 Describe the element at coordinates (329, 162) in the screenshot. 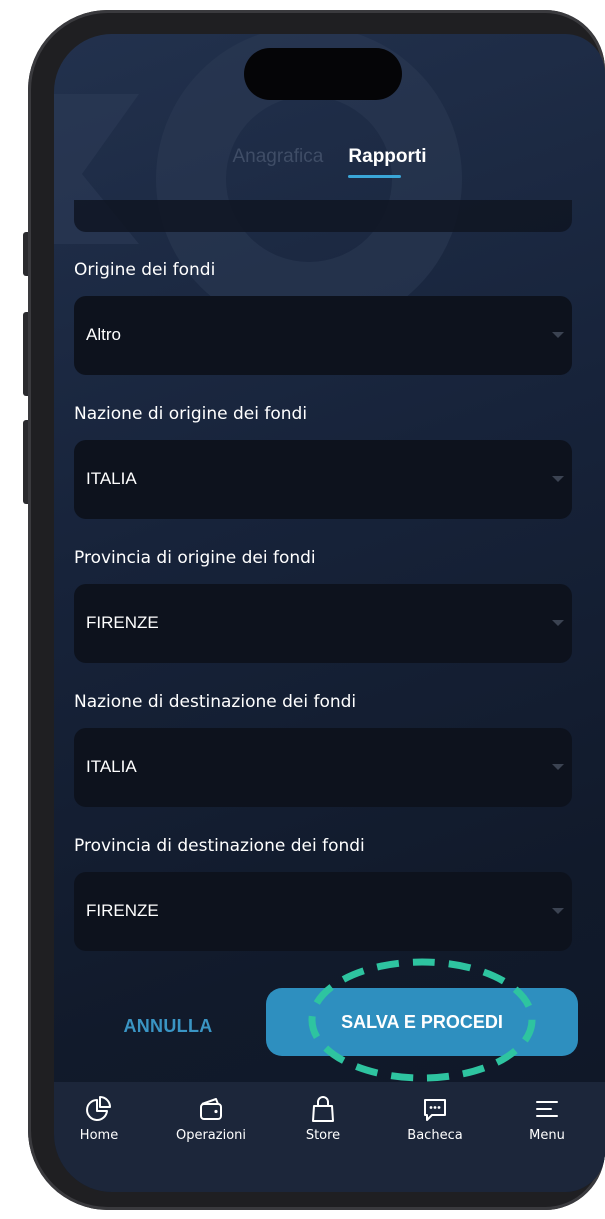

I see `tab-bar: Anagrafica Rapporti` at that location.